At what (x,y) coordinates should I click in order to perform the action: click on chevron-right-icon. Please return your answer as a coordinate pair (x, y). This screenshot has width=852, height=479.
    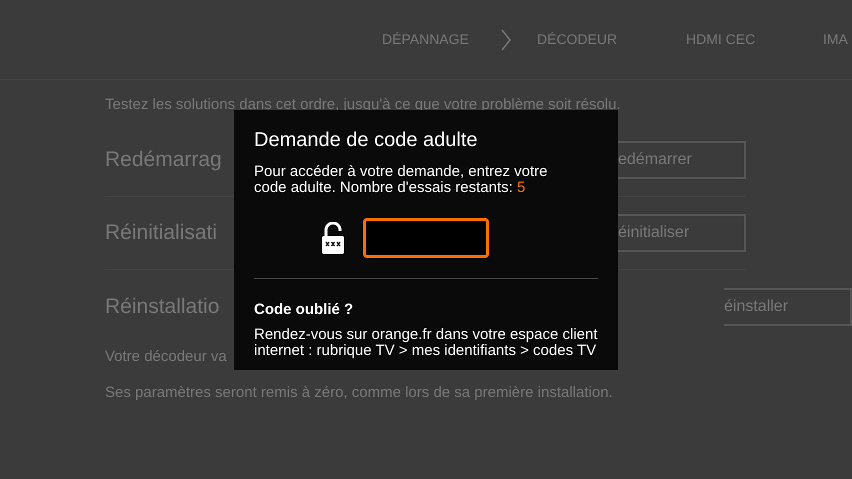
    Looking at the image, I should click on (506, 39).